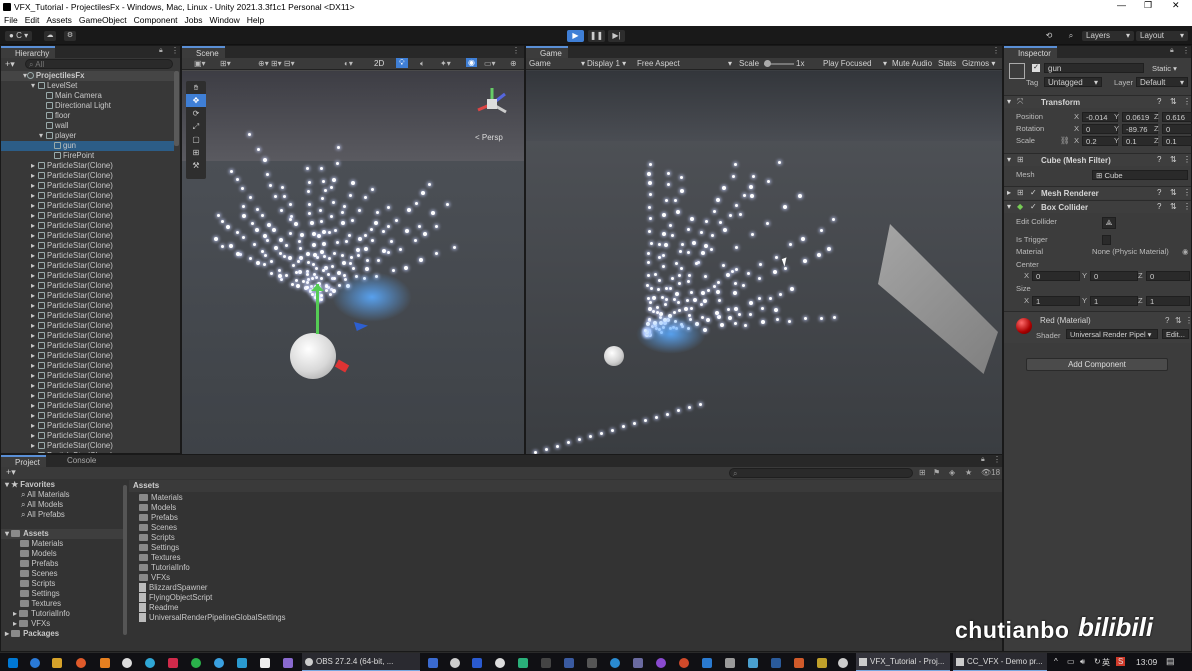  I want to click on rotation-x-field: 0, so click(1100, 129).